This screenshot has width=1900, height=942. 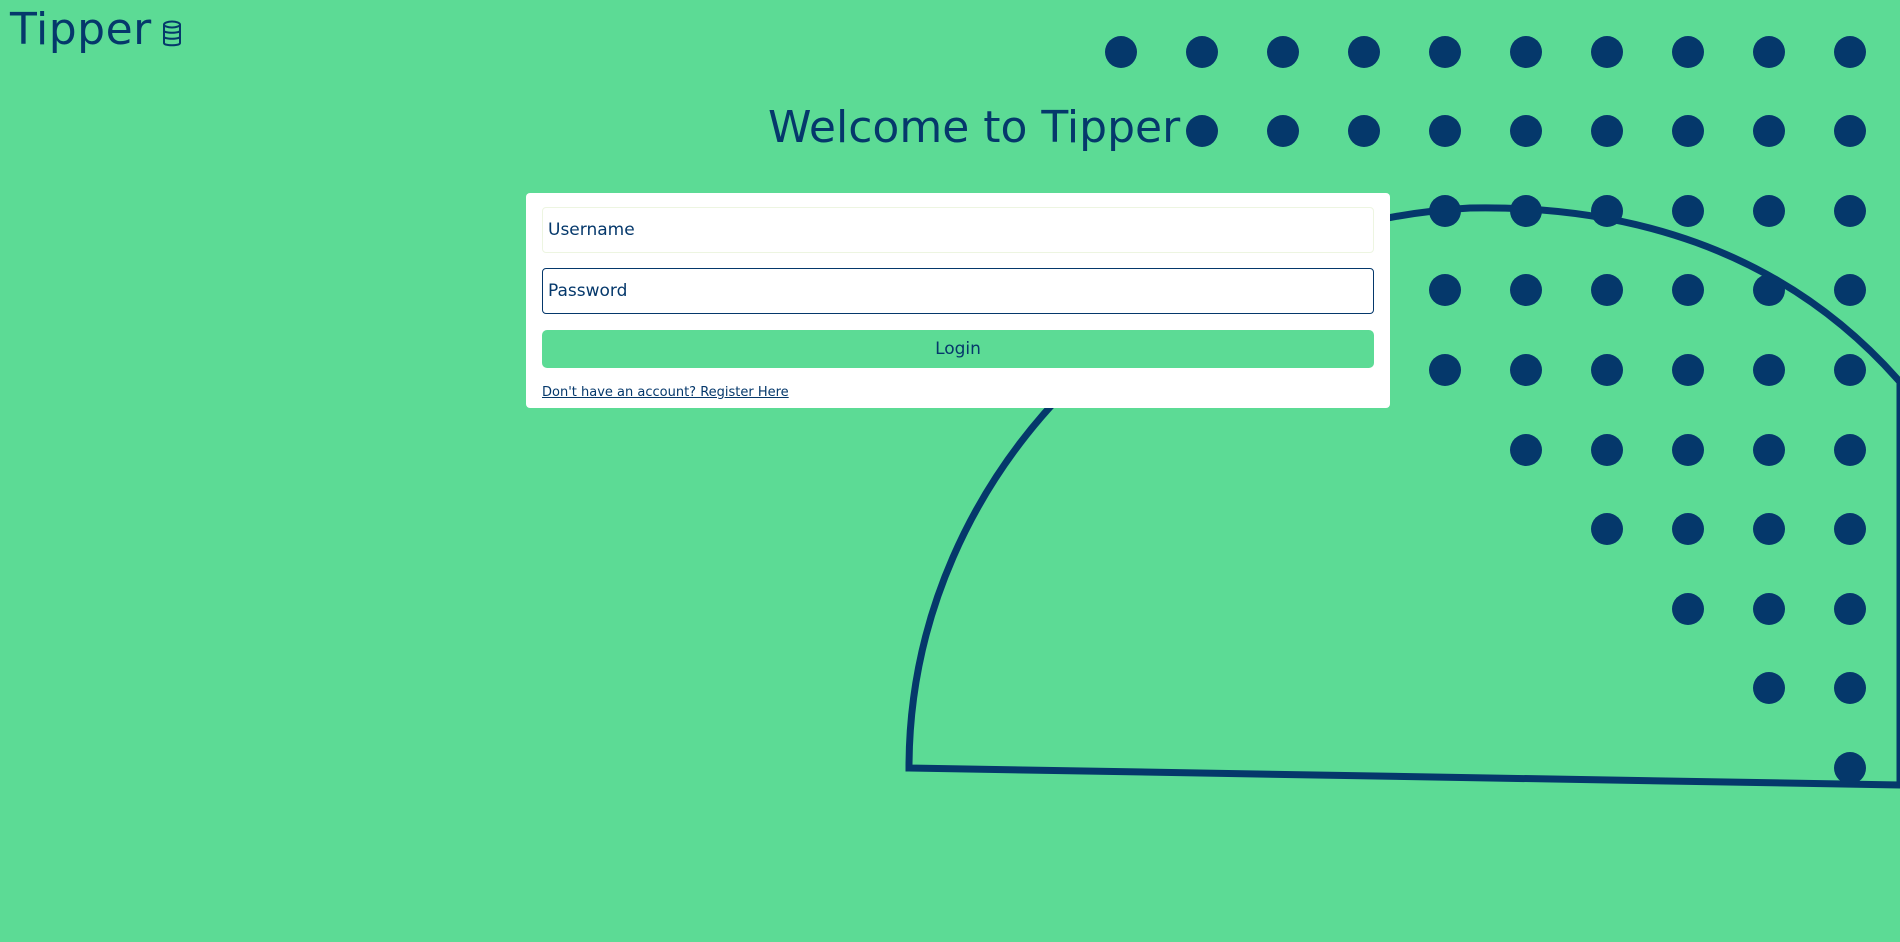 What do you see at coordinates (958, 349) in the screenshot?
I see `login-button: Login` at bounding box center [958, 349].